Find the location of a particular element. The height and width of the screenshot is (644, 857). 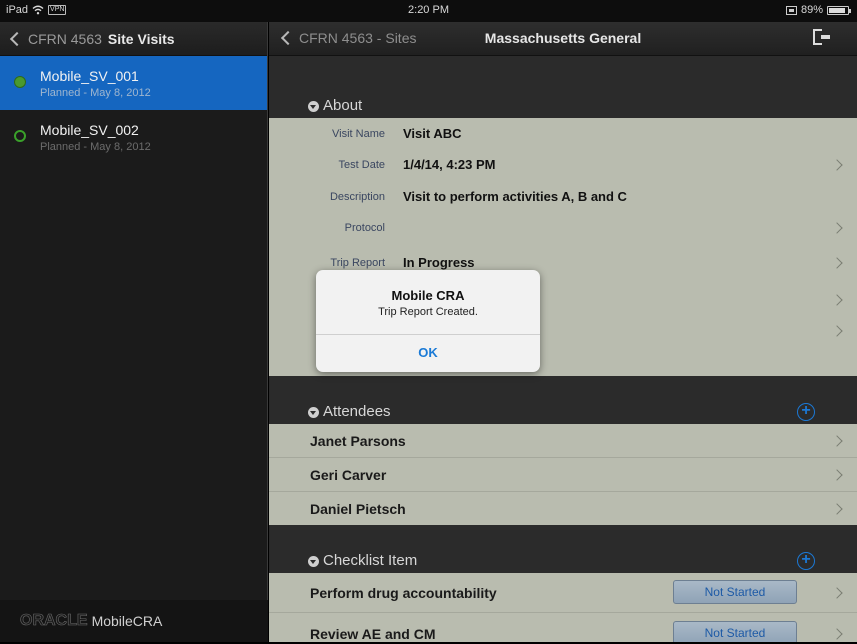

field-value: In Progress is located at coordinates (439, 262).